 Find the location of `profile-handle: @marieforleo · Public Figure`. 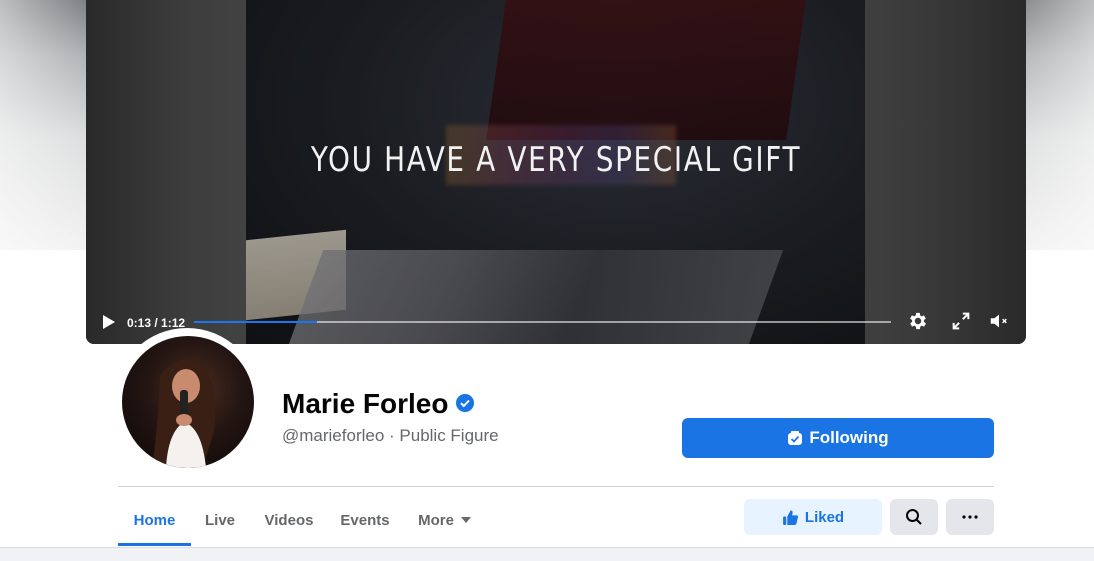

profile-handle: @marieforleo · Public Figure is located at coordinates (390, 435).